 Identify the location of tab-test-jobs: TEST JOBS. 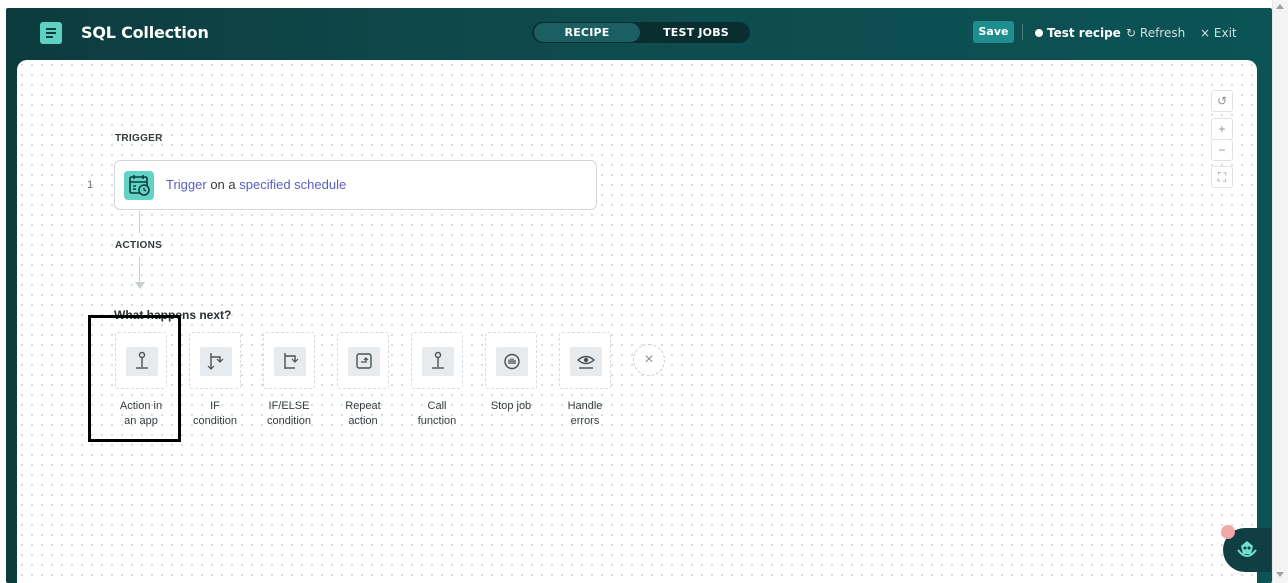
(696, 32).